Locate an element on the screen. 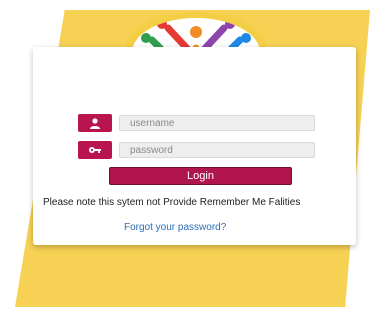 Image resolution: width=386 pixels, height=309 pixels. username-row is located at coordinates (196, 123).